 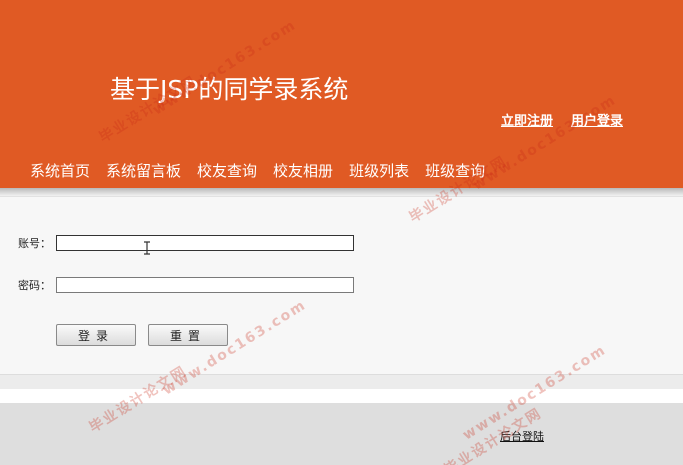 What do you see at coordinates (527, 119) in the screenshot?
I see `register-link: 立即注册` at bounding box center [527, 119].